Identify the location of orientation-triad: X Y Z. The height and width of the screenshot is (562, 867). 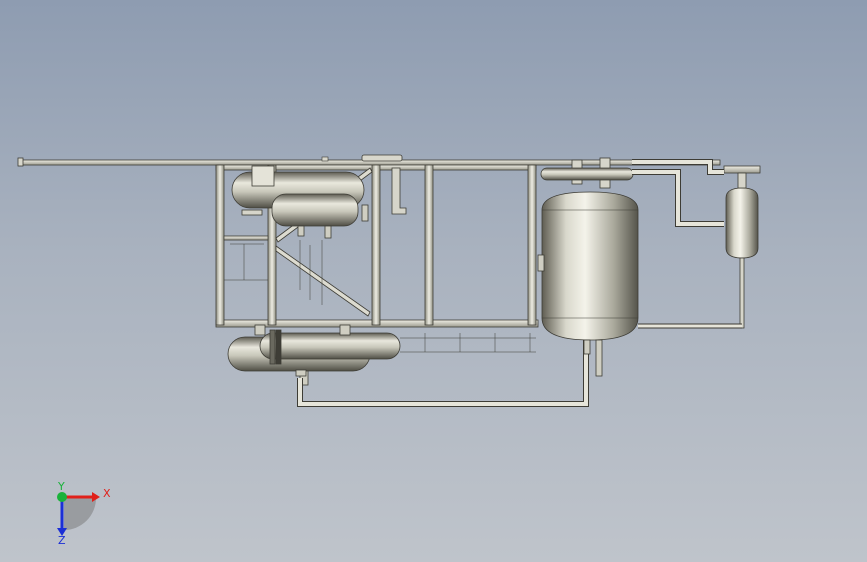
(84, 513).